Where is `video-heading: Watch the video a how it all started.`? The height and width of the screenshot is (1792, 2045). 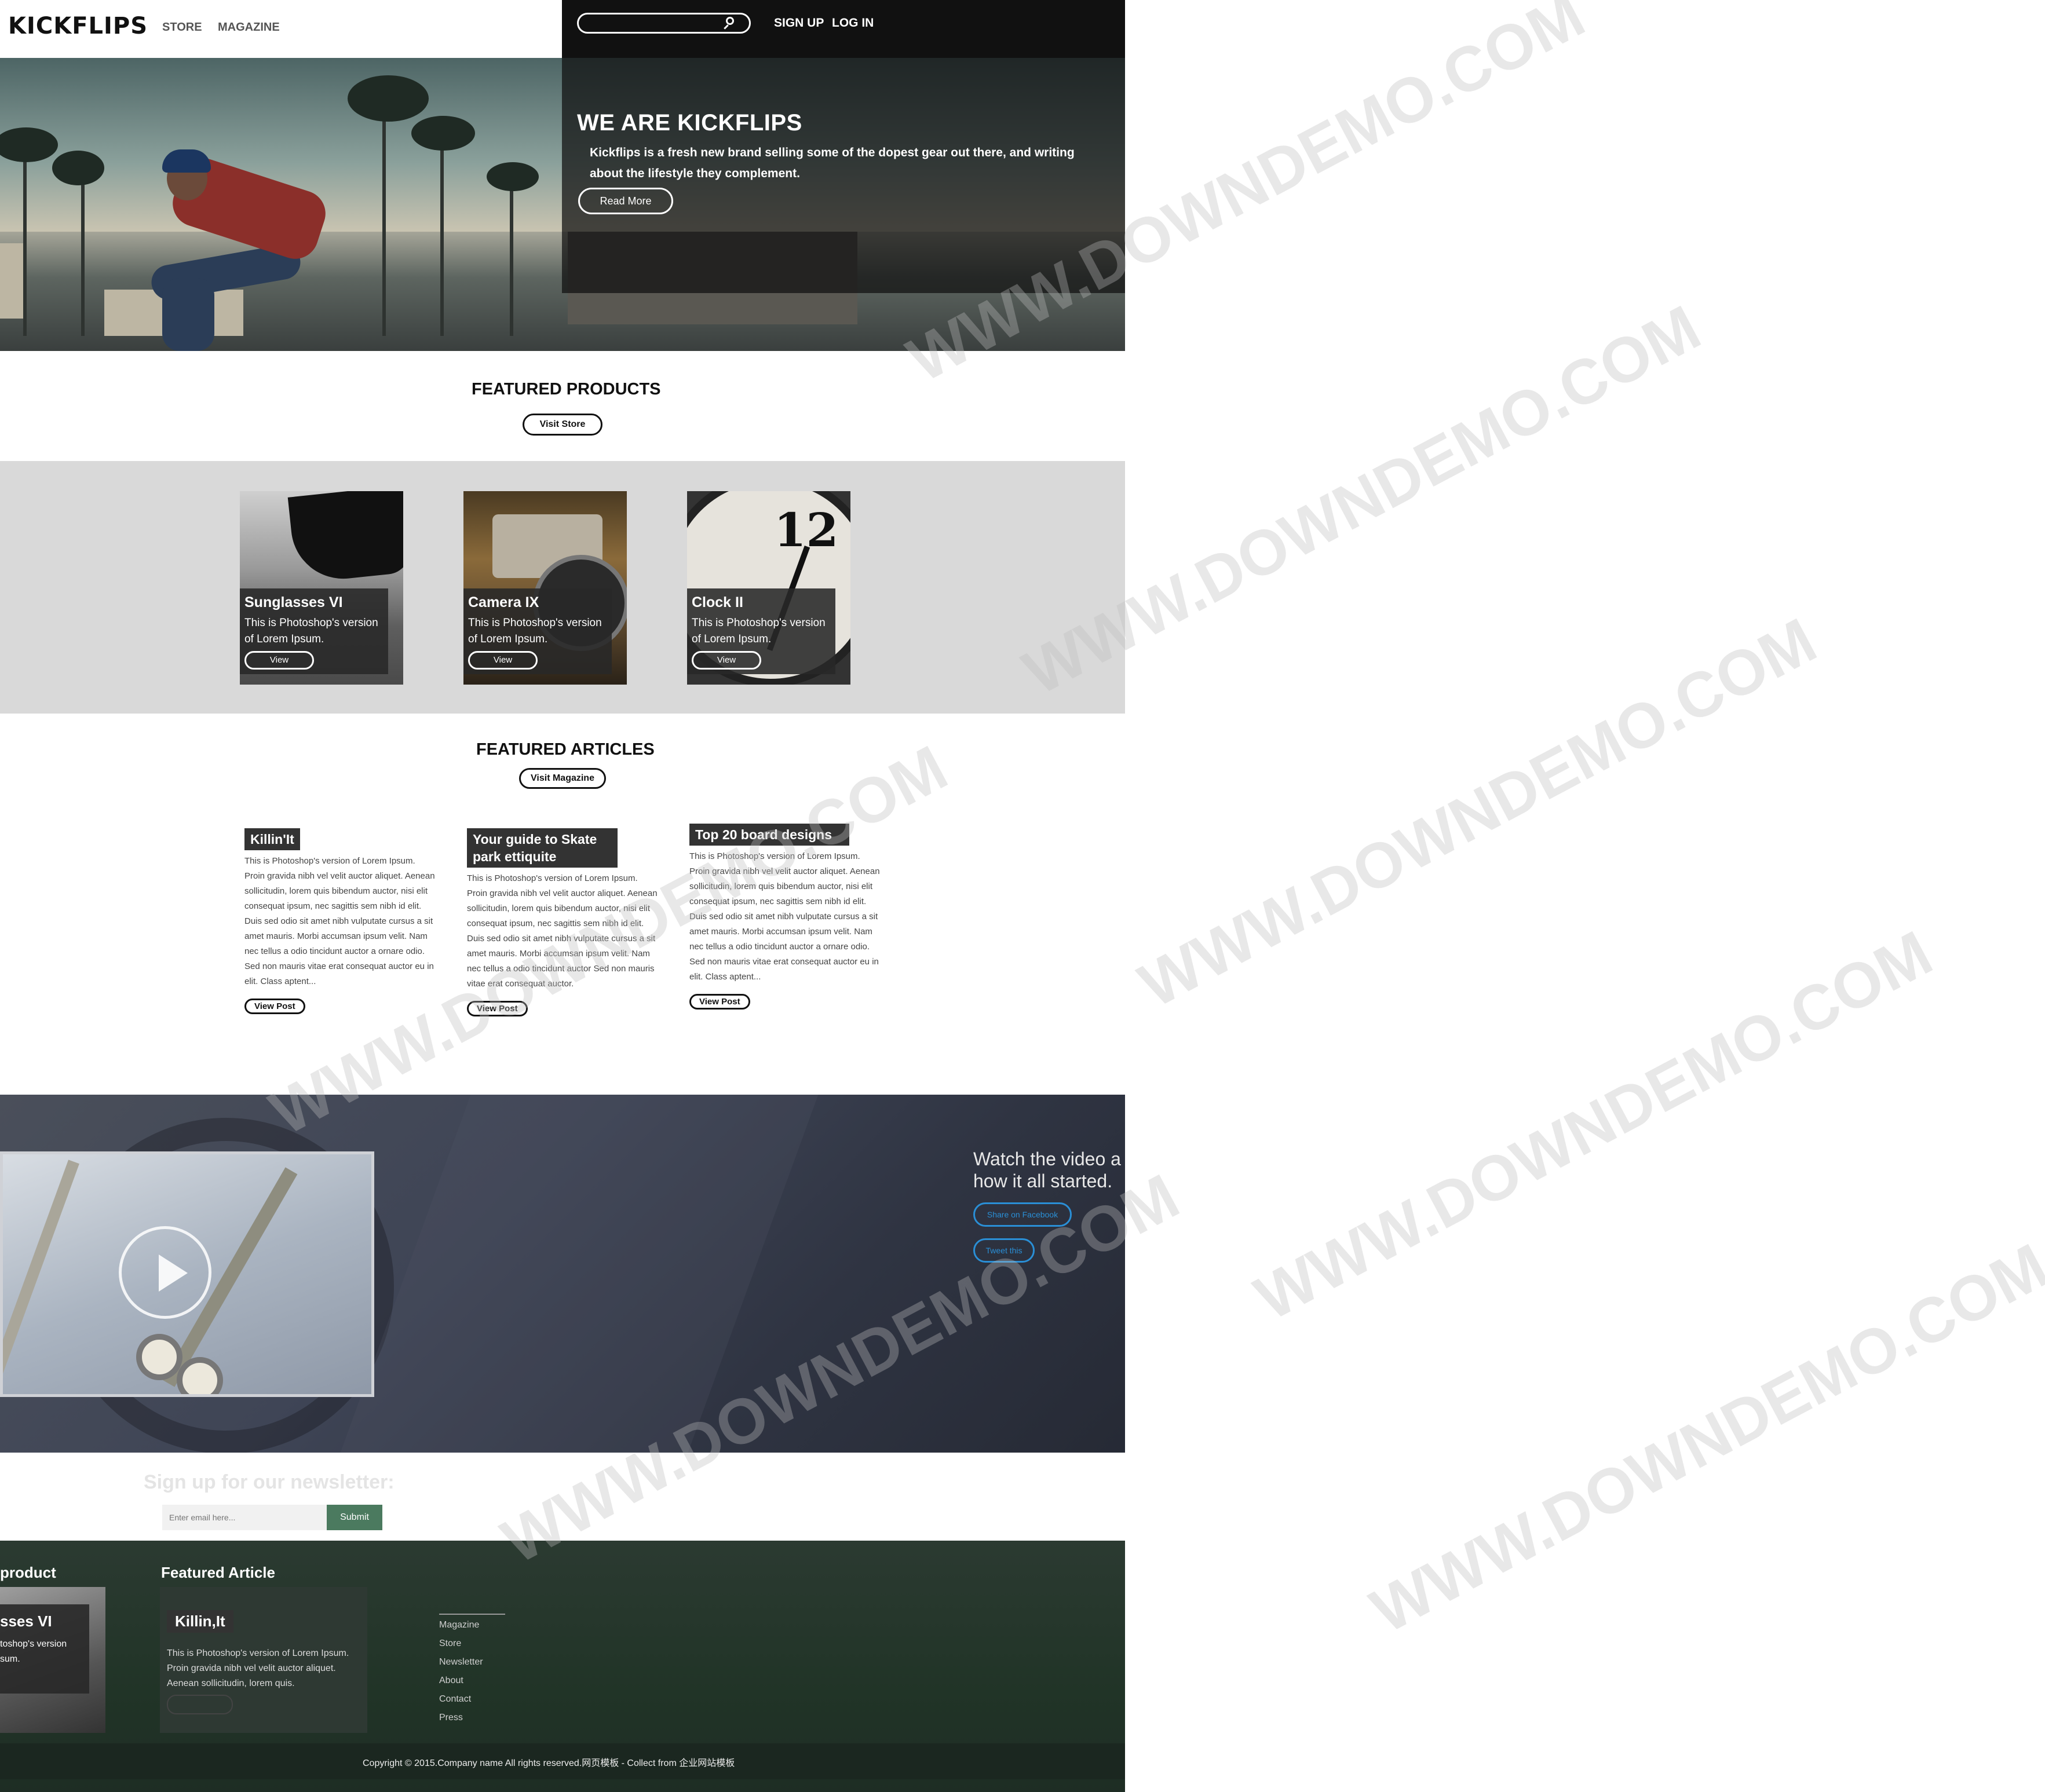 video-heading: Watch the video a how it all started. is located at coordinates (1049, 1170).